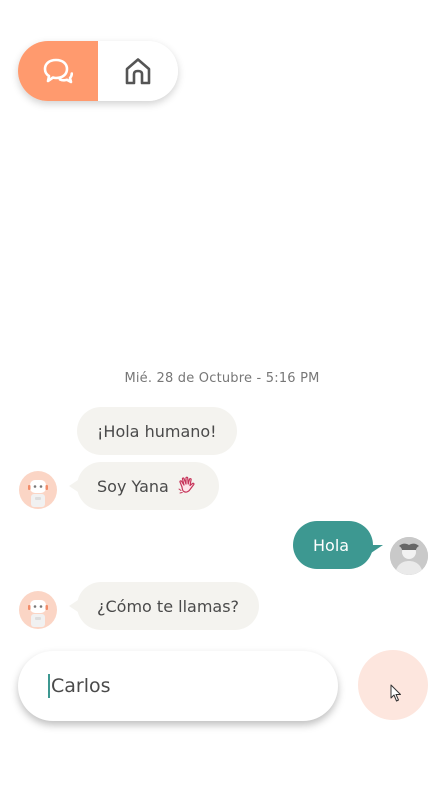 The height and width of the screenshot is (800, 444). What do you see at coordinates (81, 686) in the screenshot?
I see `message-input-value: Carlos` at bounding box center [81, 686].